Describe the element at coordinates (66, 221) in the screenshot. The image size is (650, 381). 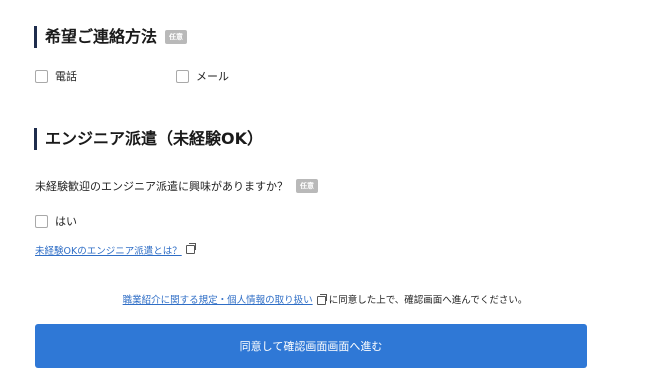
I see `yes-label: はい` at that location.